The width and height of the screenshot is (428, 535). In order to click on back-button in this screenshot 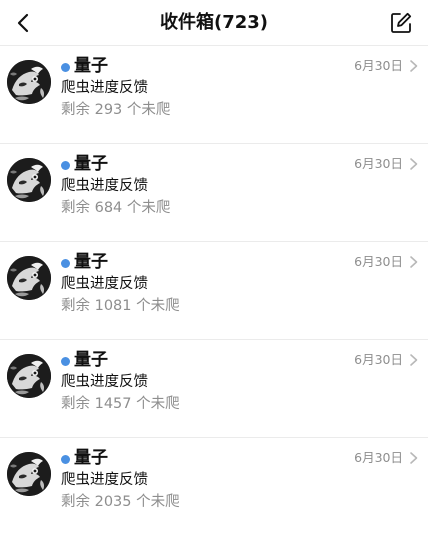, I will do `click(24, 23)`.